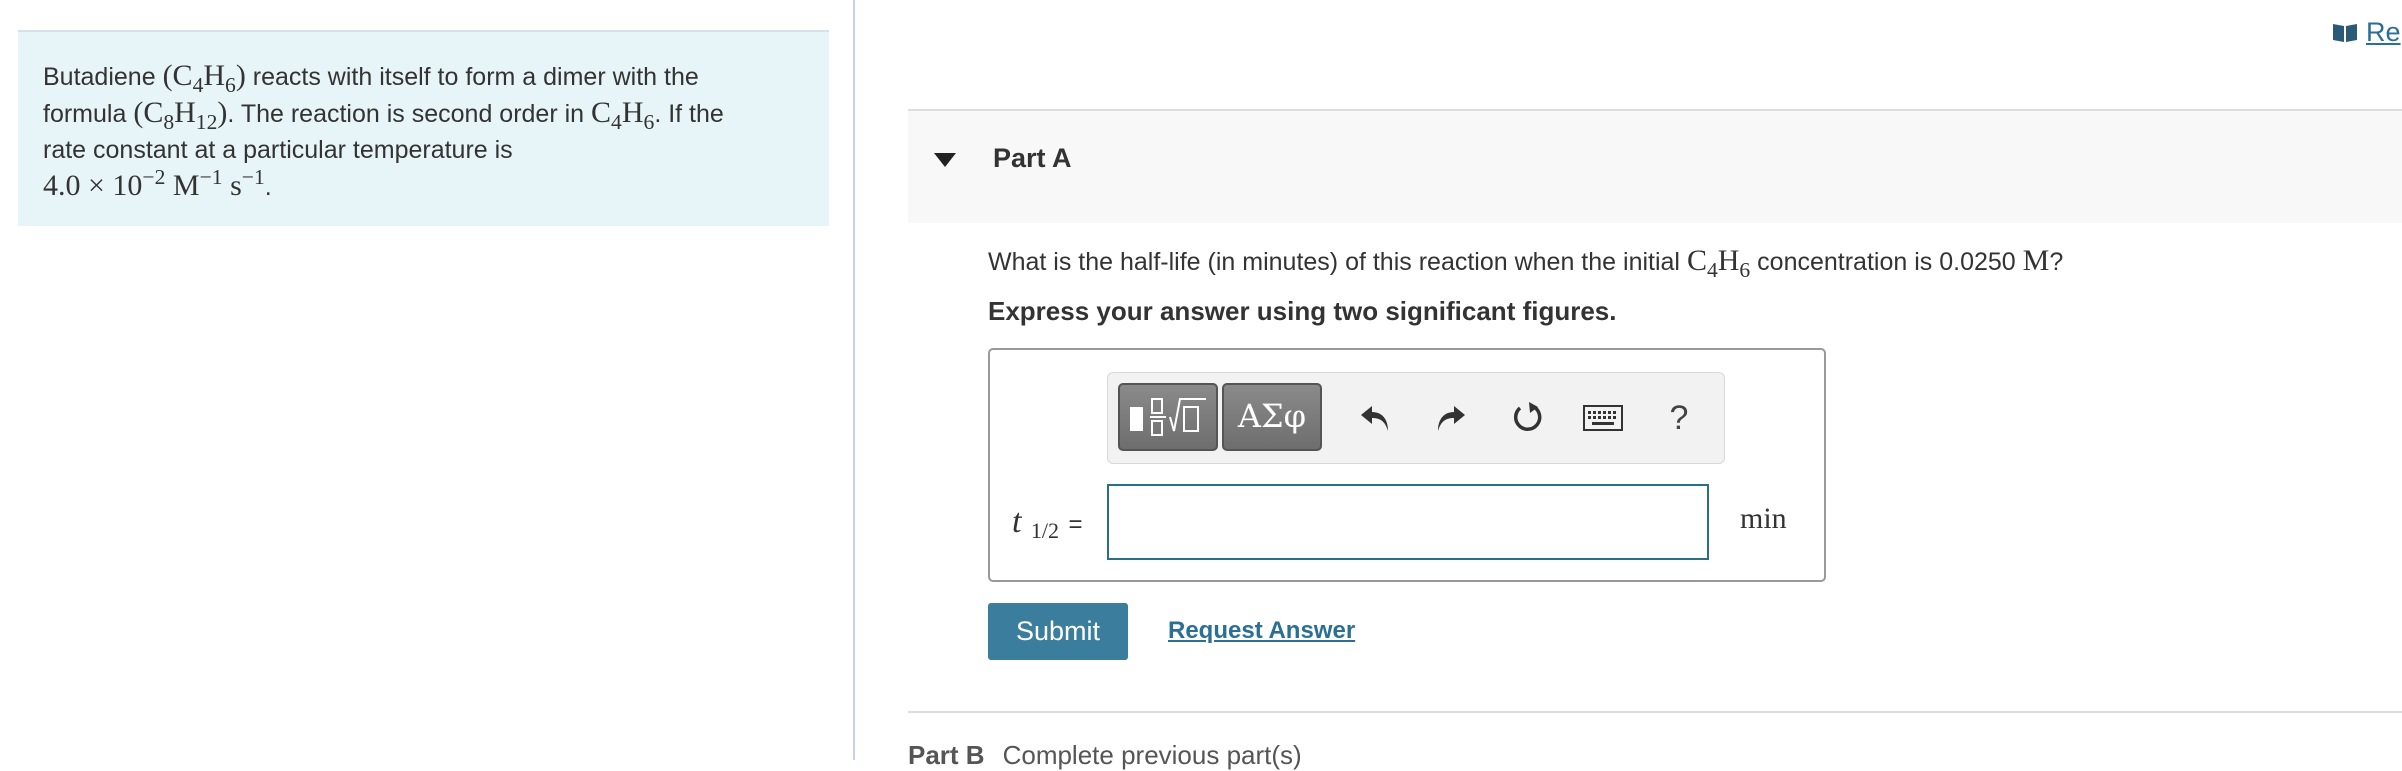  What do you see at coordinates (1603, 418) in the screenshot?
I see `keyboard-icon` at bounding box center [1603, 418].